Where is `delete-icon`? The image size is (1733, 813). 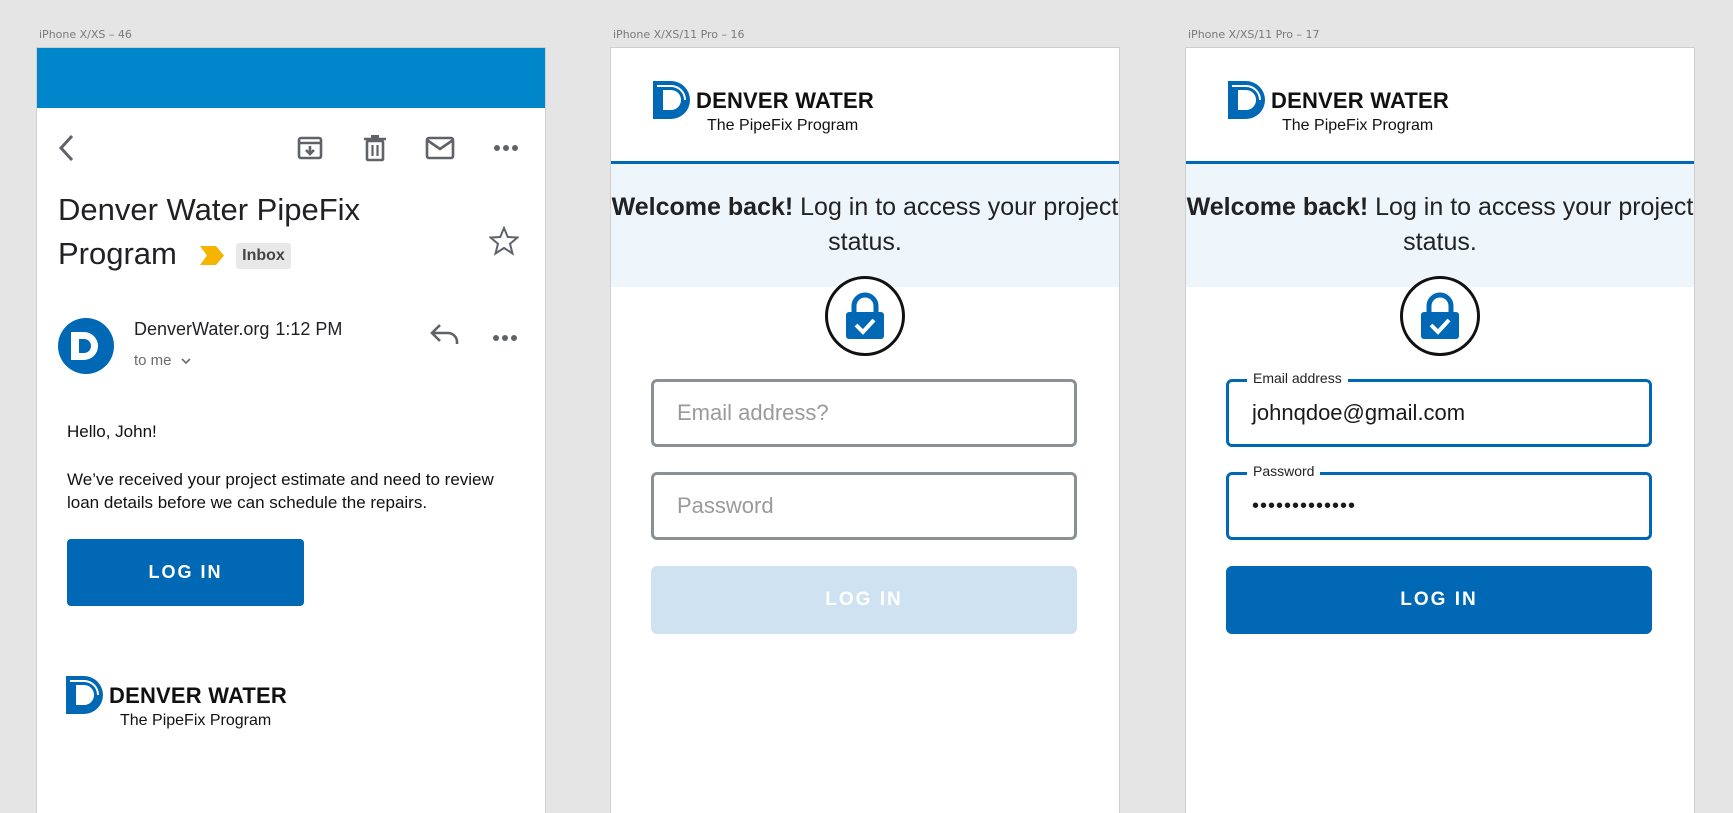
delete-icon is located at coordinates (375, 148).